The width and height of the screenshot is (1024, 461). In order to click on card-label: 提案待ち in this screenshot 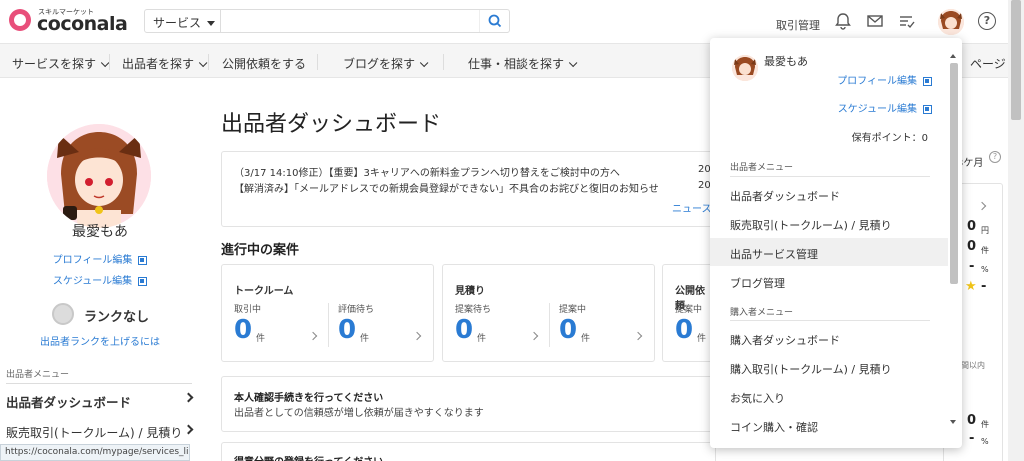, I will do `click(473, 310)`.